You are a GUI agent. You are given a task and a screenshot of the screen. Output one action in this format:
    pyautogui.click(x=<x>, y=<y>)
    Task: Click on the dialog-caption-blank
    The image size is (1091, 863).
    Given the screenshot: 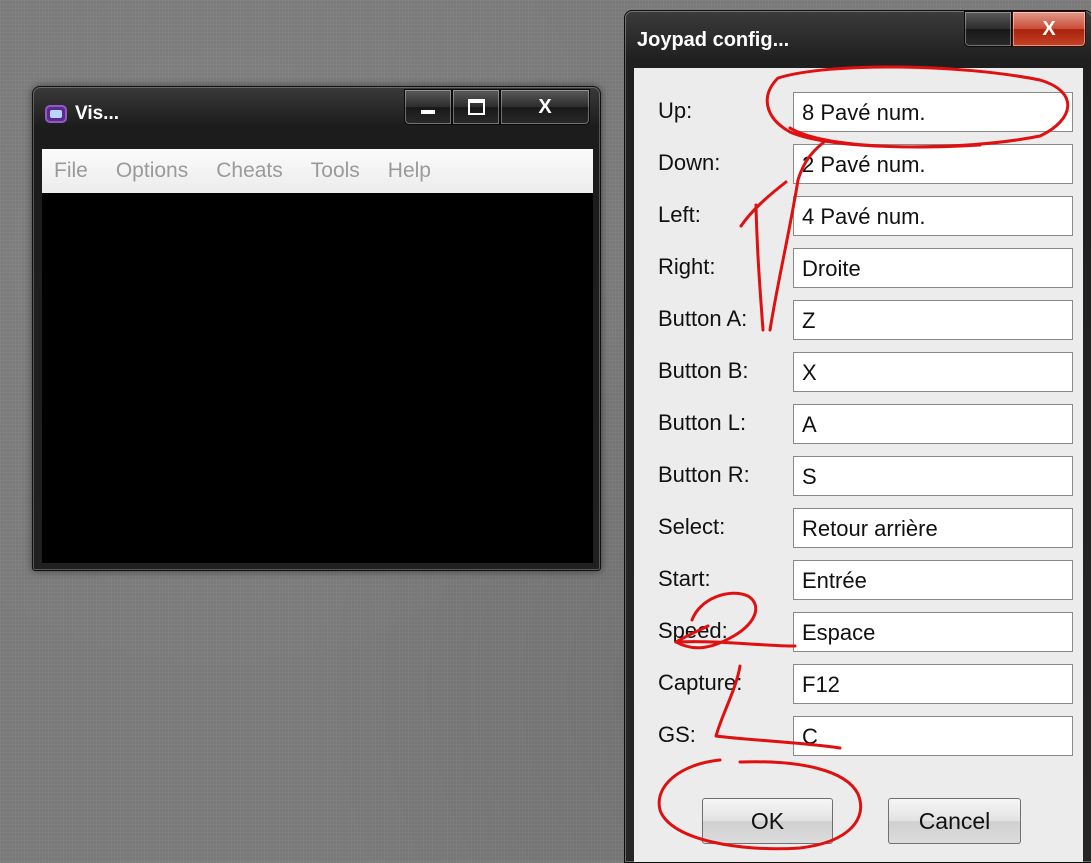 What is the action you would take?
    pyautogui.click(x=988, y=29)
    